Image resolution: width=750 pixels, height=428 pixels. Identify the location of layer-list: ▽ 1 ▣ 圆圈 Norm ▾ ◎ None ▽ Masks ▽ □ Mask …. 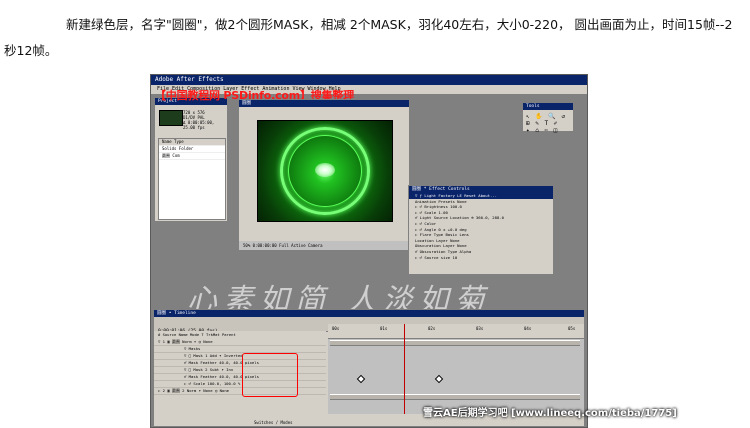
(240, 367).